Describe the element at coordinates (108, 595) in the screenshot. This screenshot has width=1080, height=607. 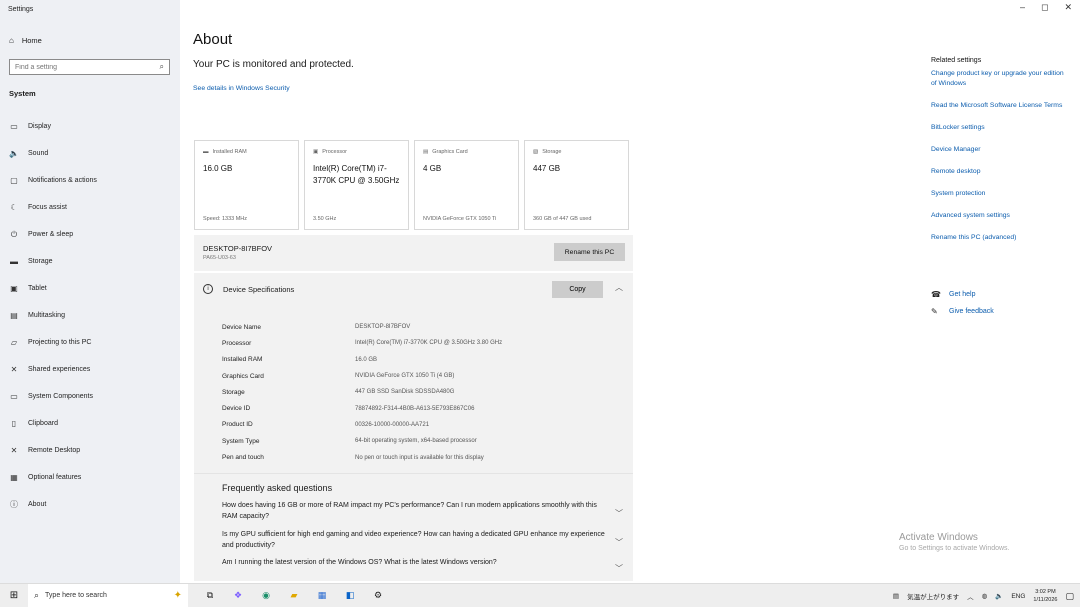
I see `taskbar-search: ⌕ Type here to search ✦` at that location.